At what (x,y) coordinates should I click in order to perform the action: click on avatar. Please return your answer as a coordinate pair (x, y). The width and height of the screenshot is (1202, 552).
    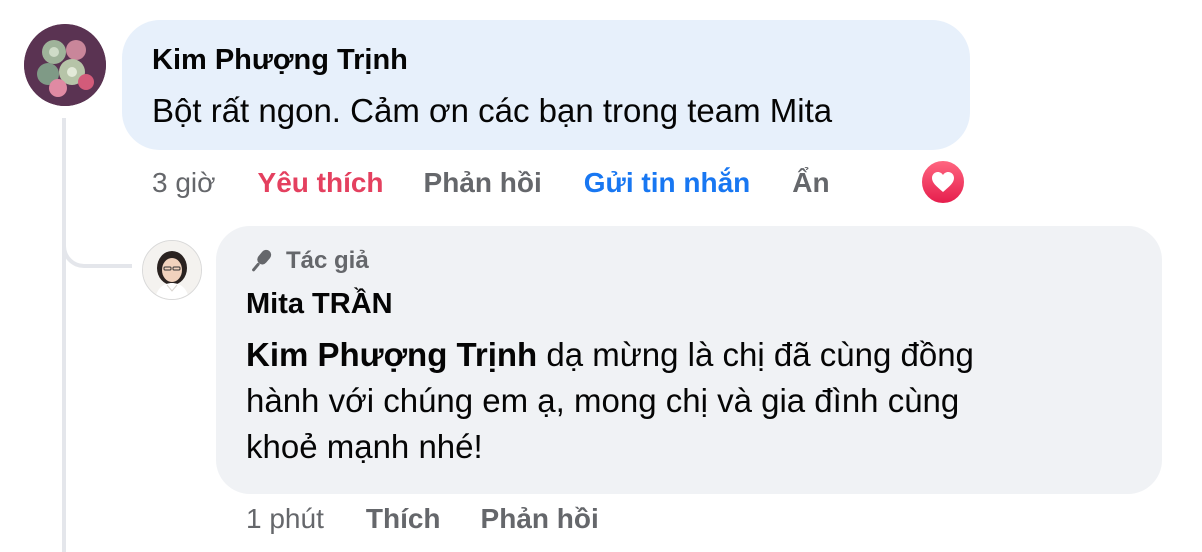
    Looking at the image, I should click on (65, 65).